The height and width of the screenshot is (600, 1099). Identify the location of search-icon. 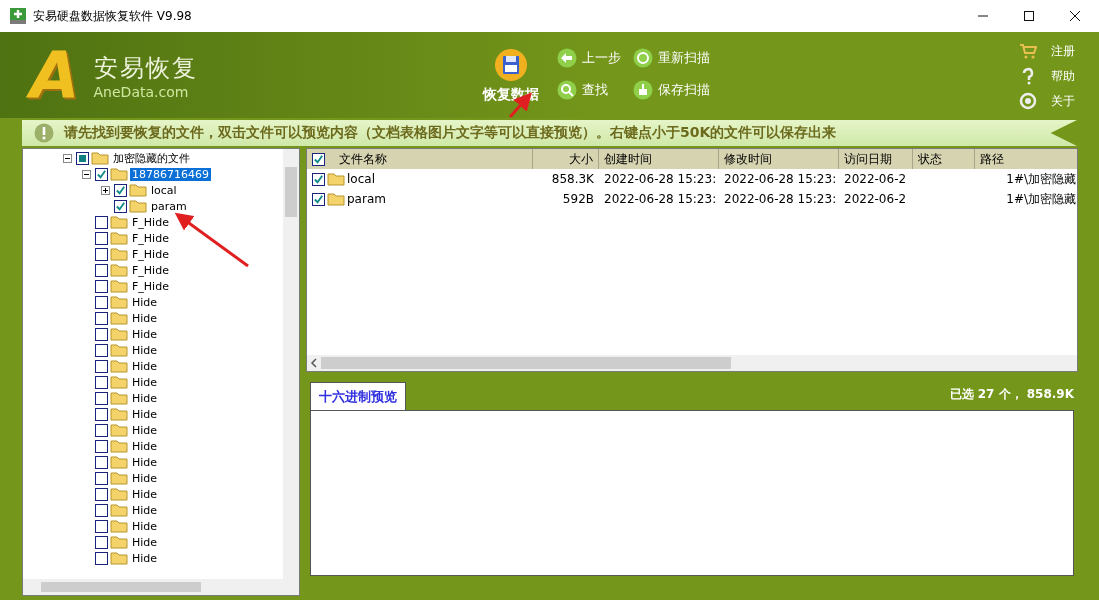
(567, 90).